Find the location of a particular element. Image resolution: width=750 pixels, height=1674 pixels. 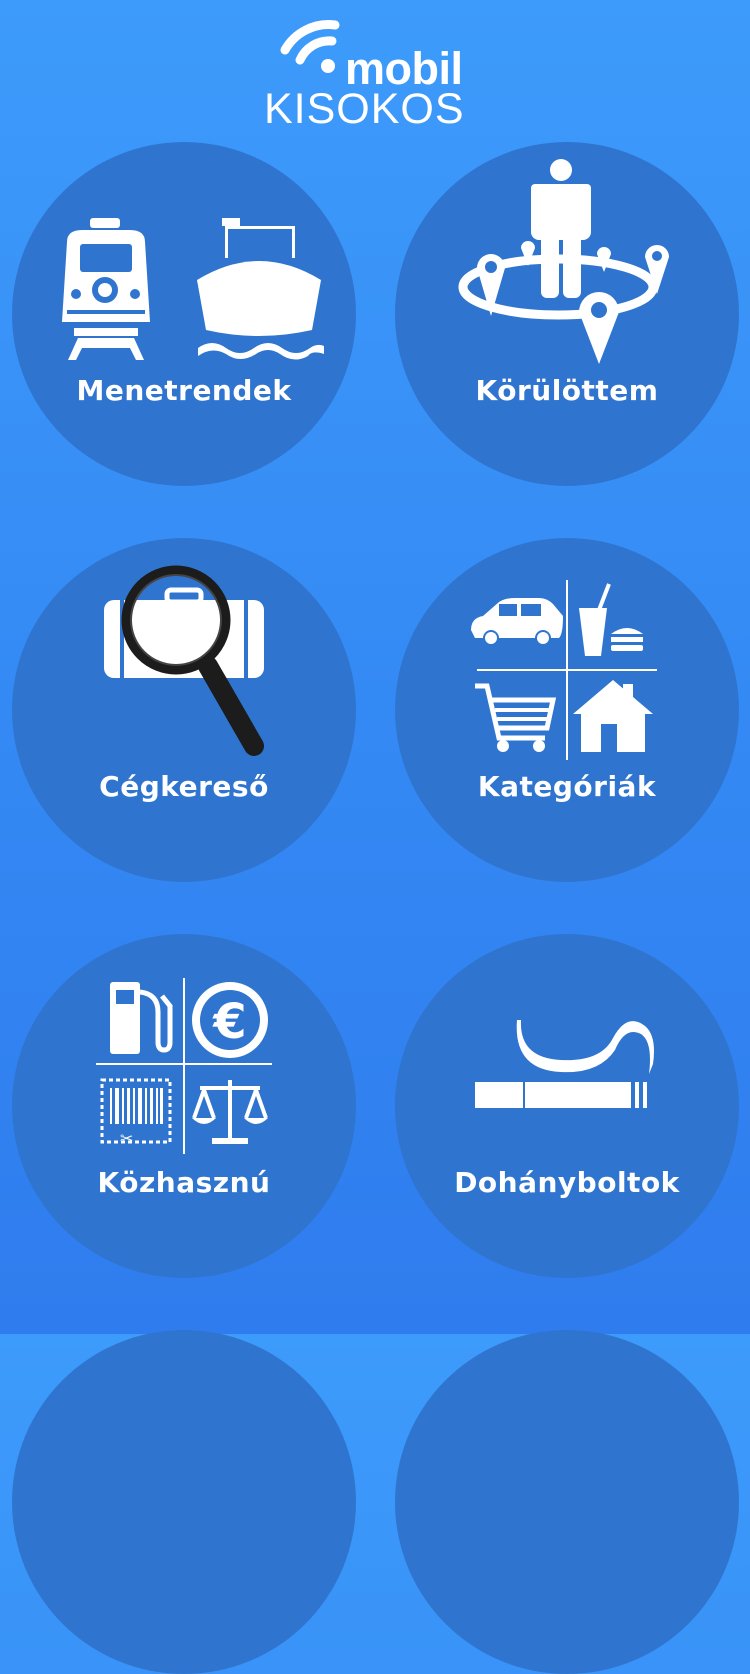

dohanyboltok-button: Dohányboltok is located at coordinates (567, 1106).